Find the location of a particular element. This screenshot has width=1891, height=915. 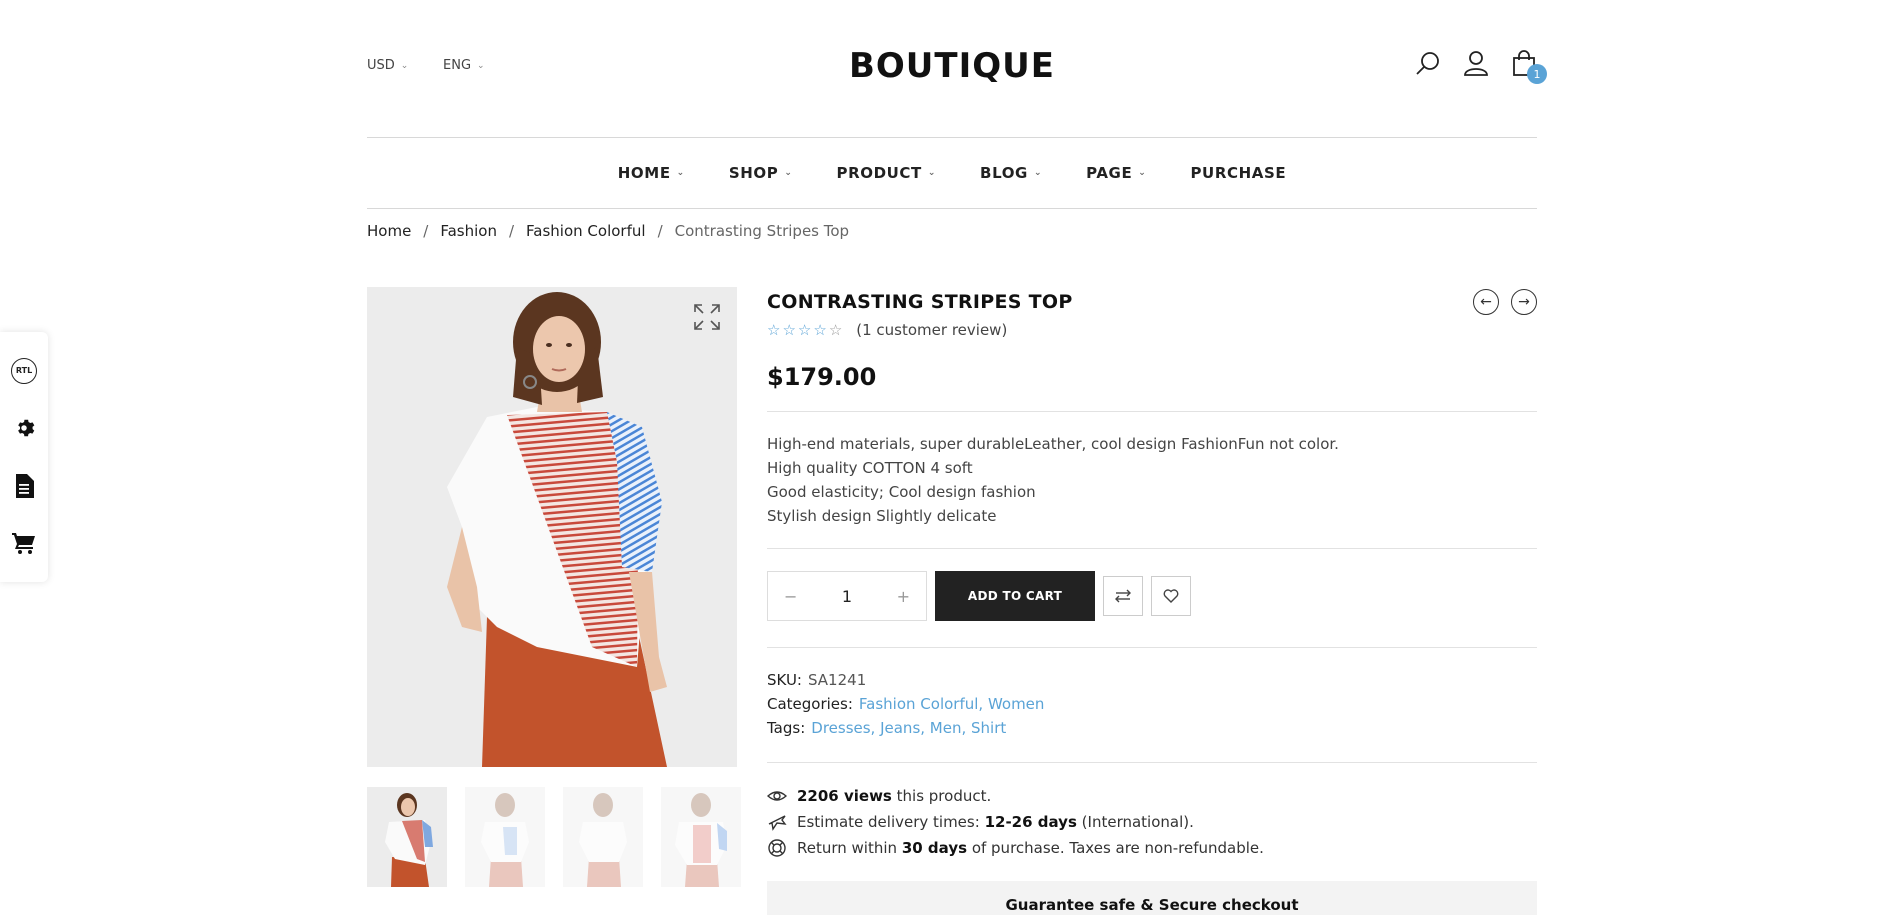

cart-count-badge: 1 is located at coordinates (1537, 74).